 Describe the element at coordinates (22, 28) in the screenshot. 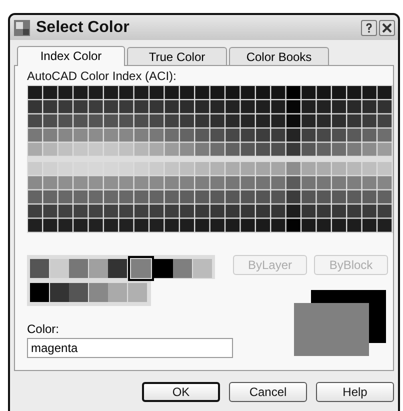

I see `app-icon` at that location.